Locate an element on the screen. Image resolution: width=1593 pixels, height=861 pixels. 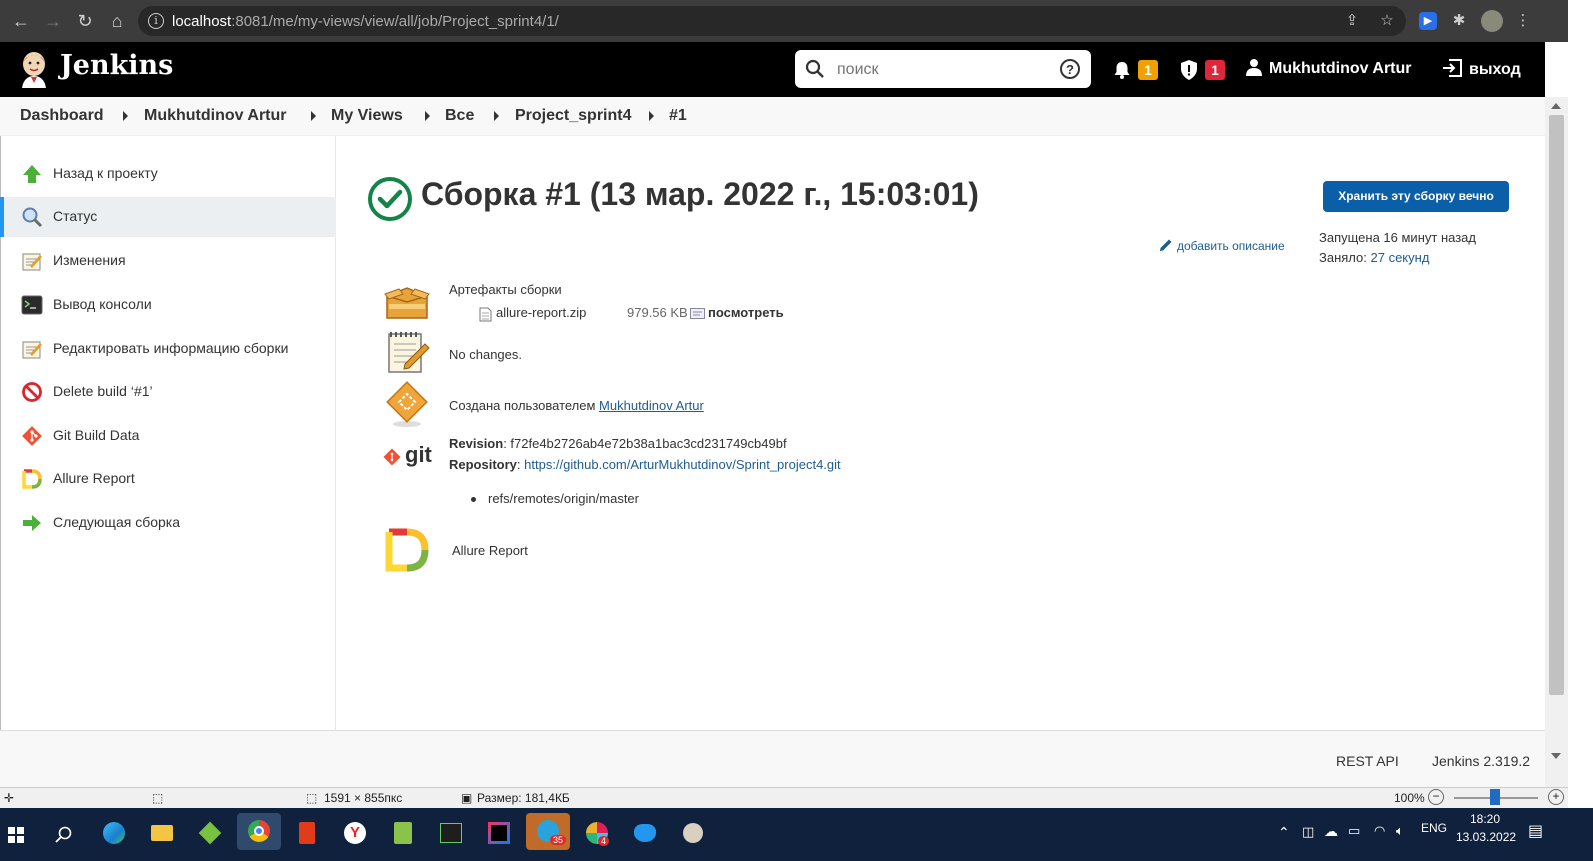
tray-expand-icon: ⌃ is located at coordinates (1284, 832).